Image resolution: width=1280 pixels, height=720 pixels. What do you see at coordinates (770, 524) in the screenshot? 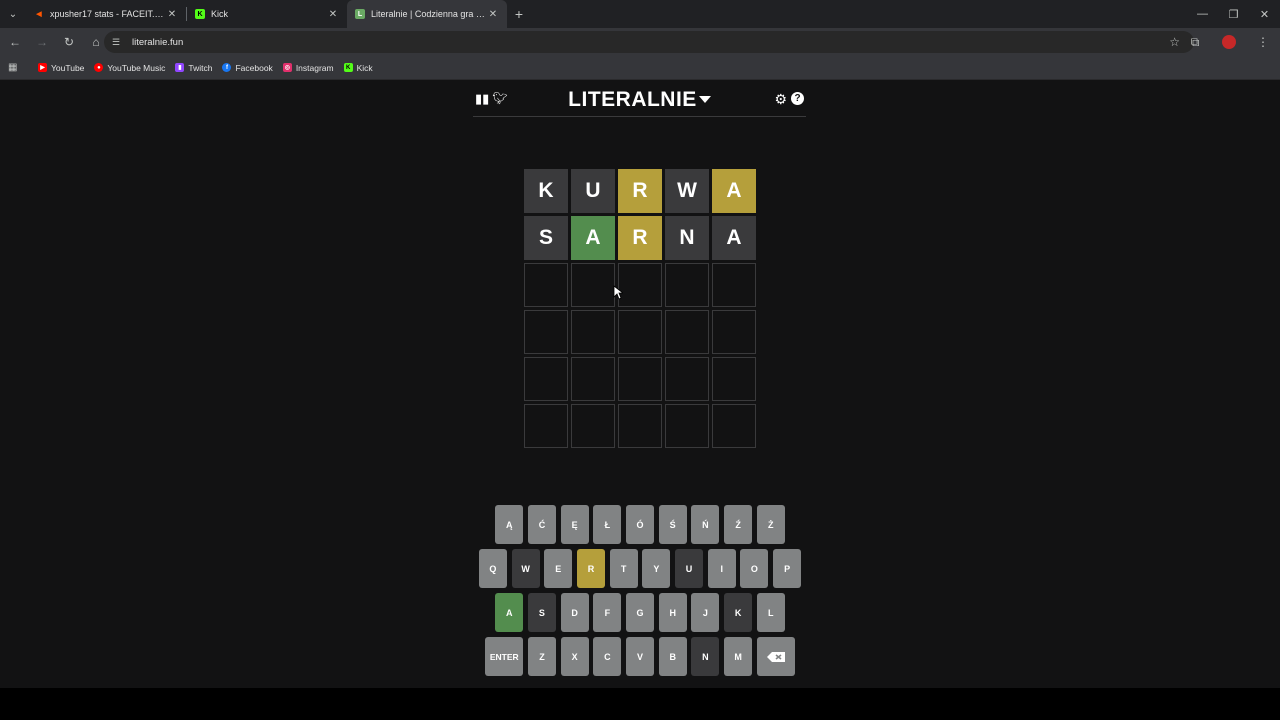
I see `key-ż: Ż` at bounding box center [770, 524].